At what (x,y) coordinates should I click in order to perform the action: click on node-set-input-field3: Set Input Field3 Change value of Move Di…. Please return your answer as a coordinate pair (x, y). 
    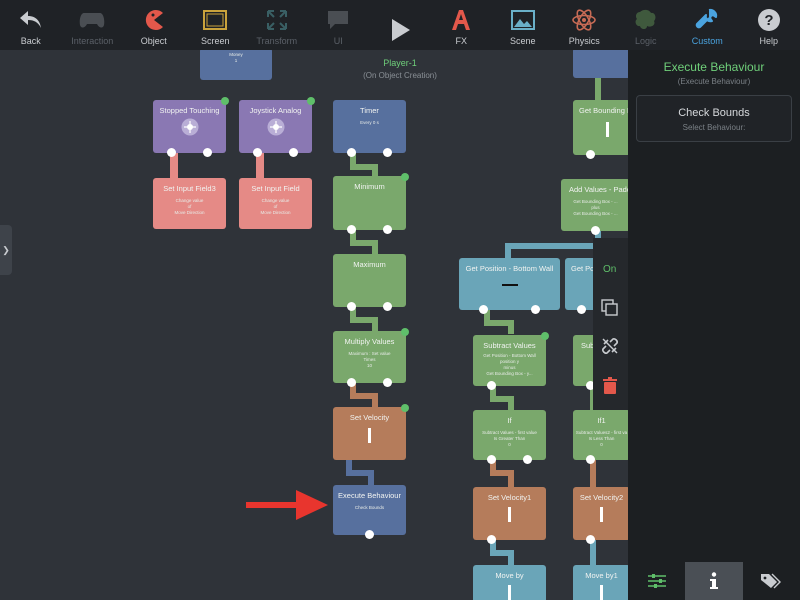
    Looking at the image, I should click on (189, 203).